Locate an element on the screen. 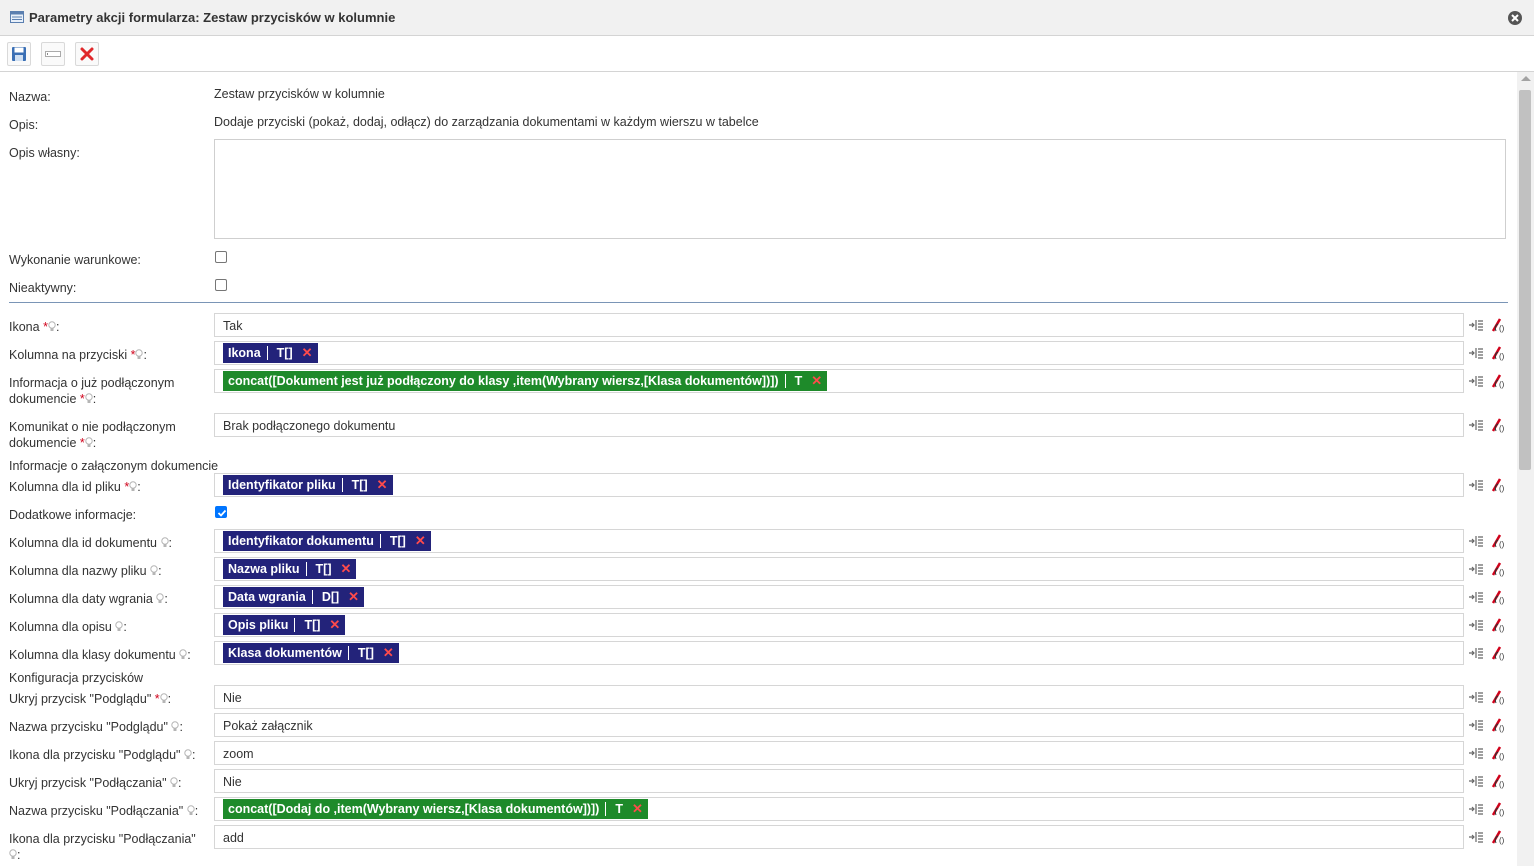  param-button-column-field: Ikona T[] ✕ is located at coordinates (839, 353).